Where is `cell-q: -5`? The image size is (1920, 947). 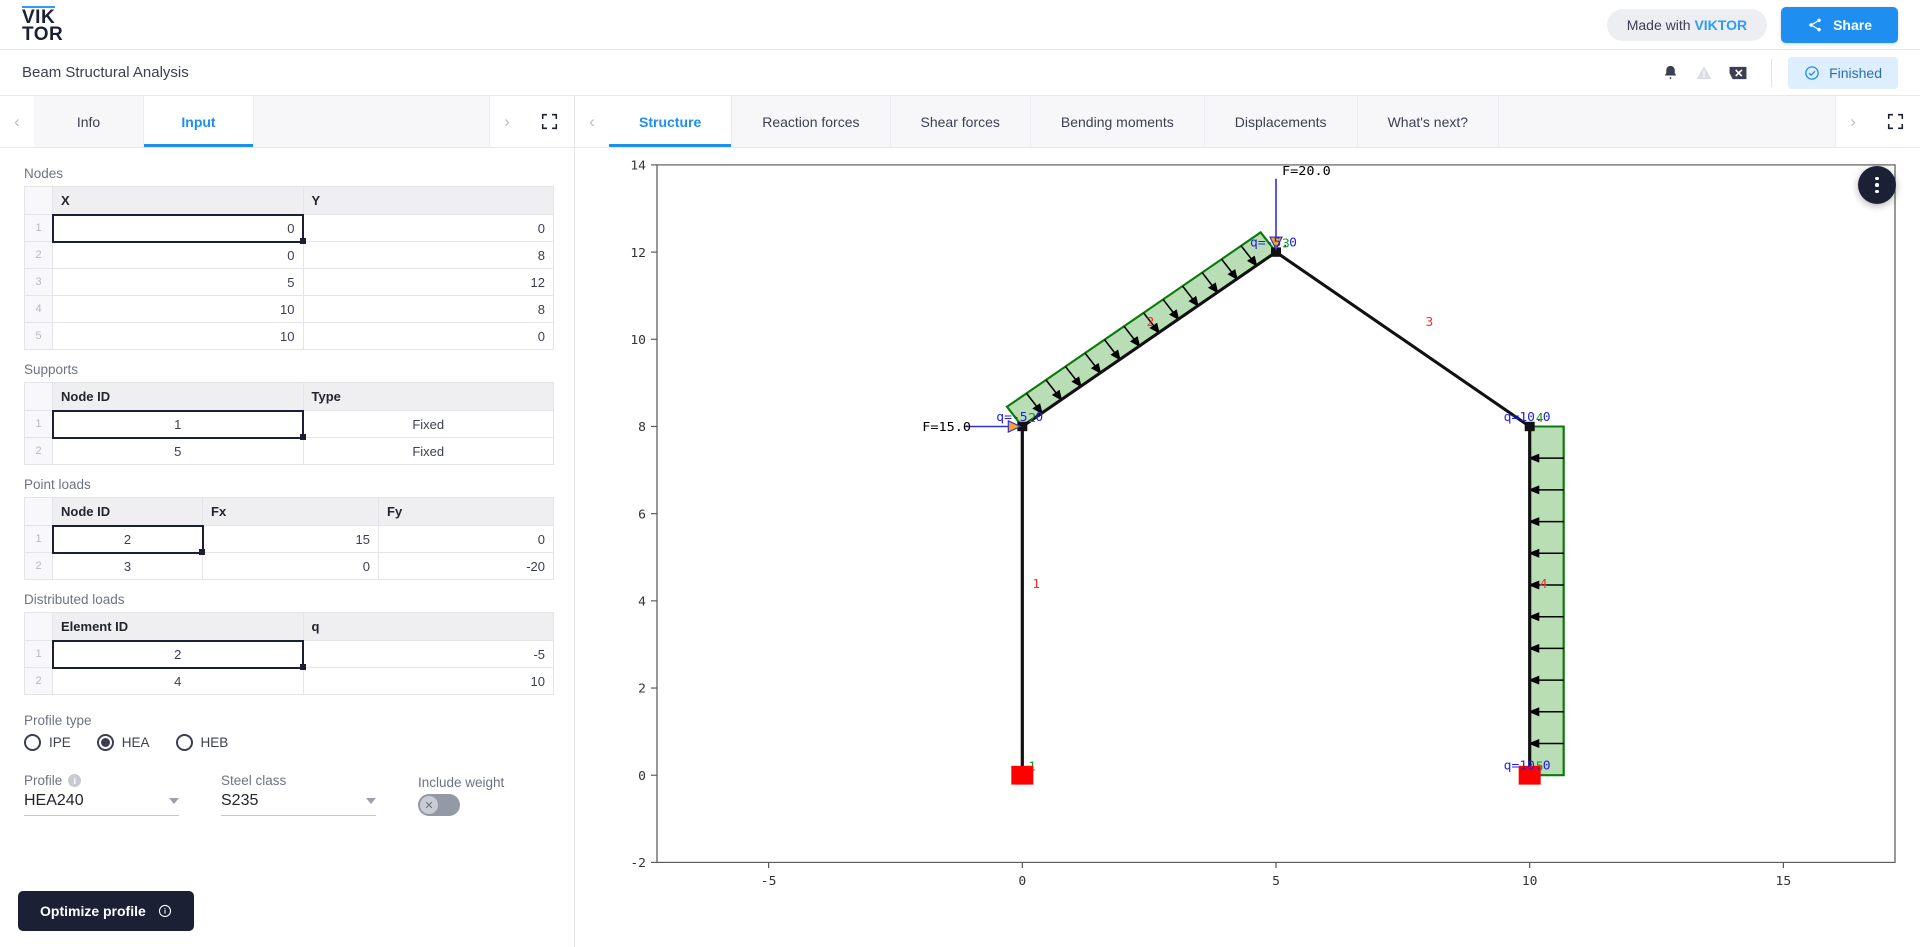
cell-q: -5 is located at coordinates (428, 654).